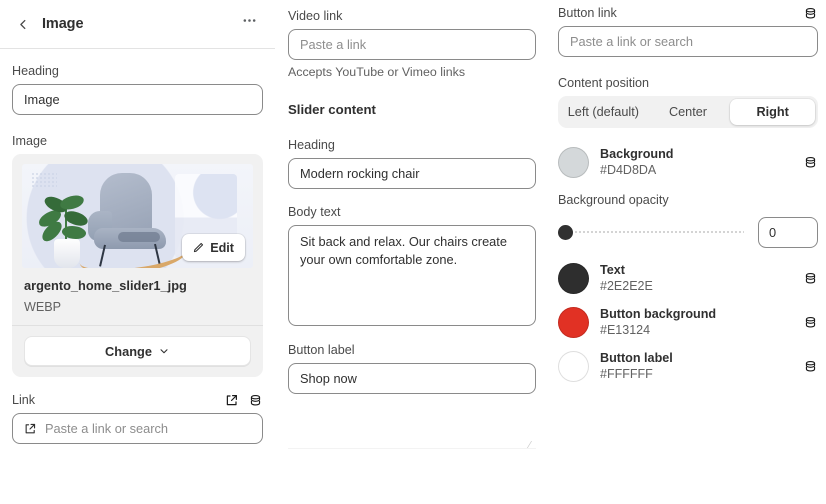 The width and height of the screenshot is (826, 504). What do you see at coordinates (198, 248) in the screenshot?
I see `pencil-icon` at bounding box center [198, 248].